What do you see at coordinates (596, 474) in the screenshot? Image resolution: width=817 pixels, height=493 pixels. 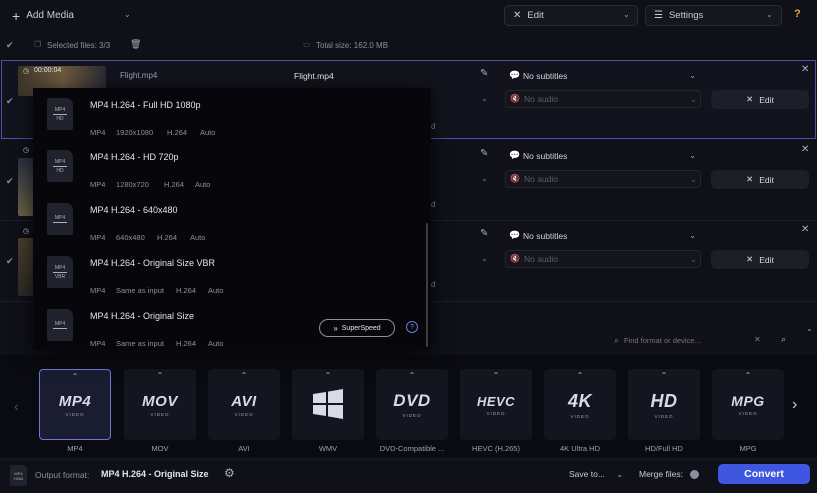 I see `save-to-button: Save to... ⌄` at bounding box center [596, 474].